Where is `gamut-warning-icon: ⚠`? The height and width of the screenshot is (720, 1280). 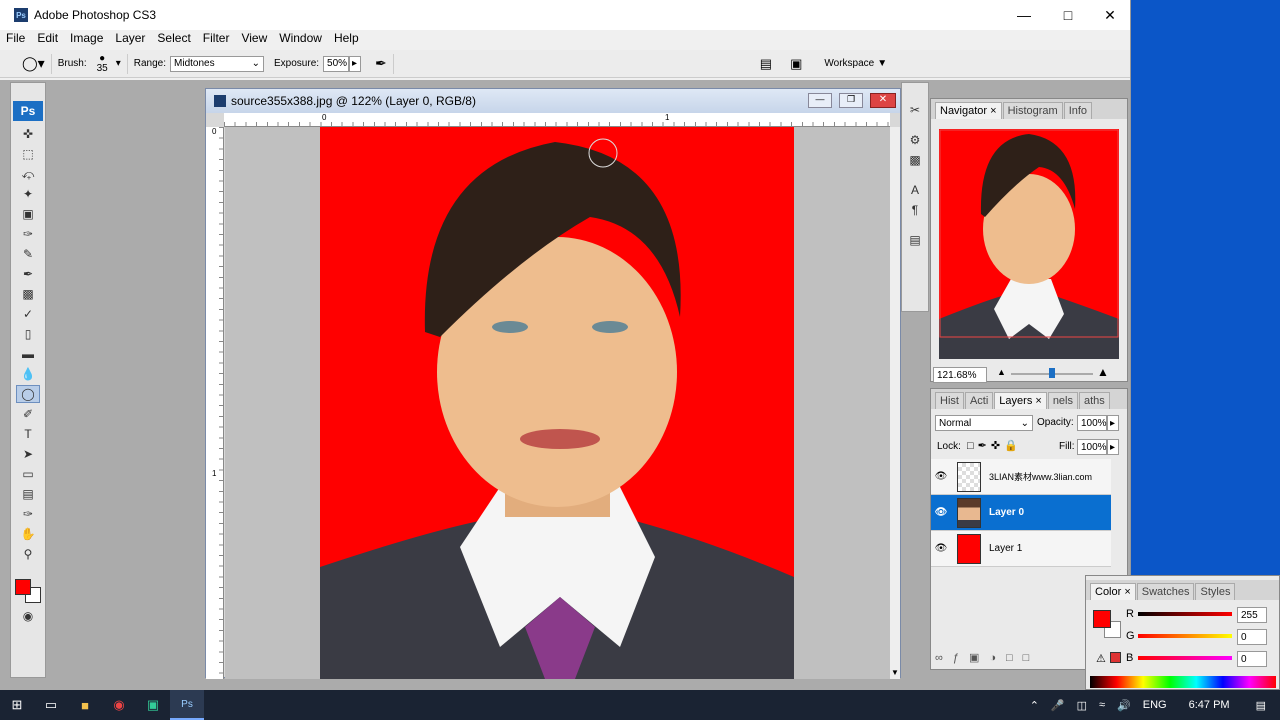 gamut-warning-icon: ⚠ is located at coordinates (1101, 658).